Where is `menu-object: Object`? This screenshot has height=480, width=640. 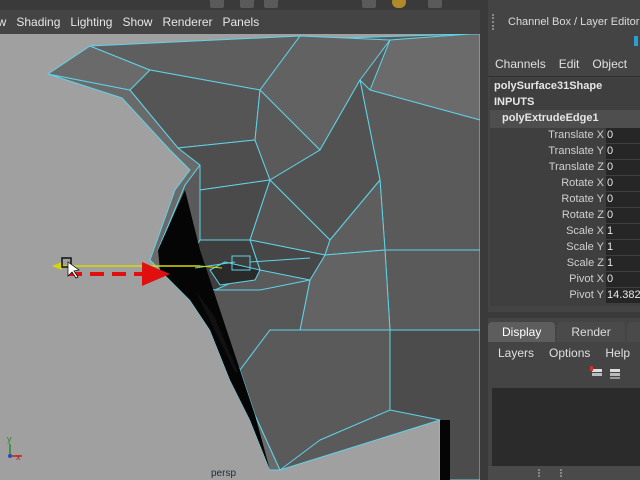 menu-object: Object is located at coordinates (609, 64).